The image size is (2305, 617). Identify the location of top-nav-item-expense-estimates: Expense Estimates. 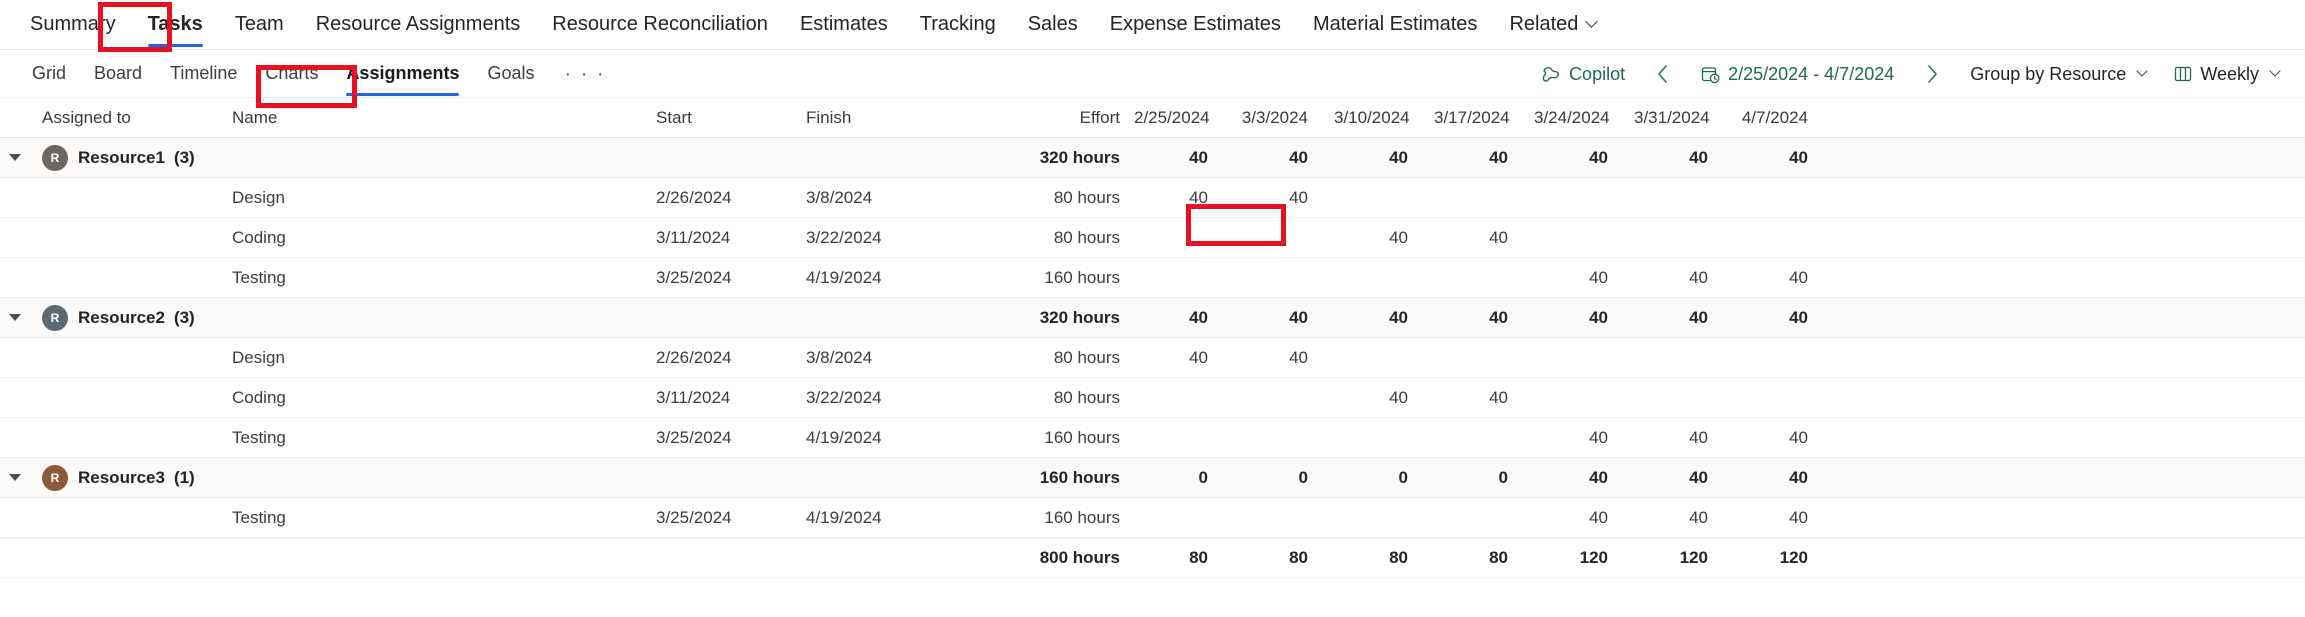
(1195, 25).